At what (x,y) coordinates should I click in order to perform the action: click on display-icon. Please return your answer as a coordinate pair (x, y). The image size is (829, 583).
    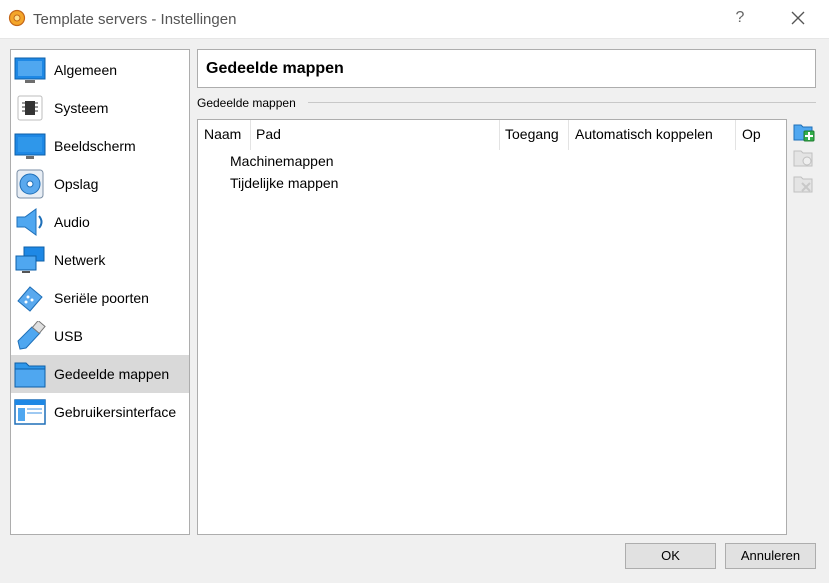
    Looking at the image, I should click on (30, 146).